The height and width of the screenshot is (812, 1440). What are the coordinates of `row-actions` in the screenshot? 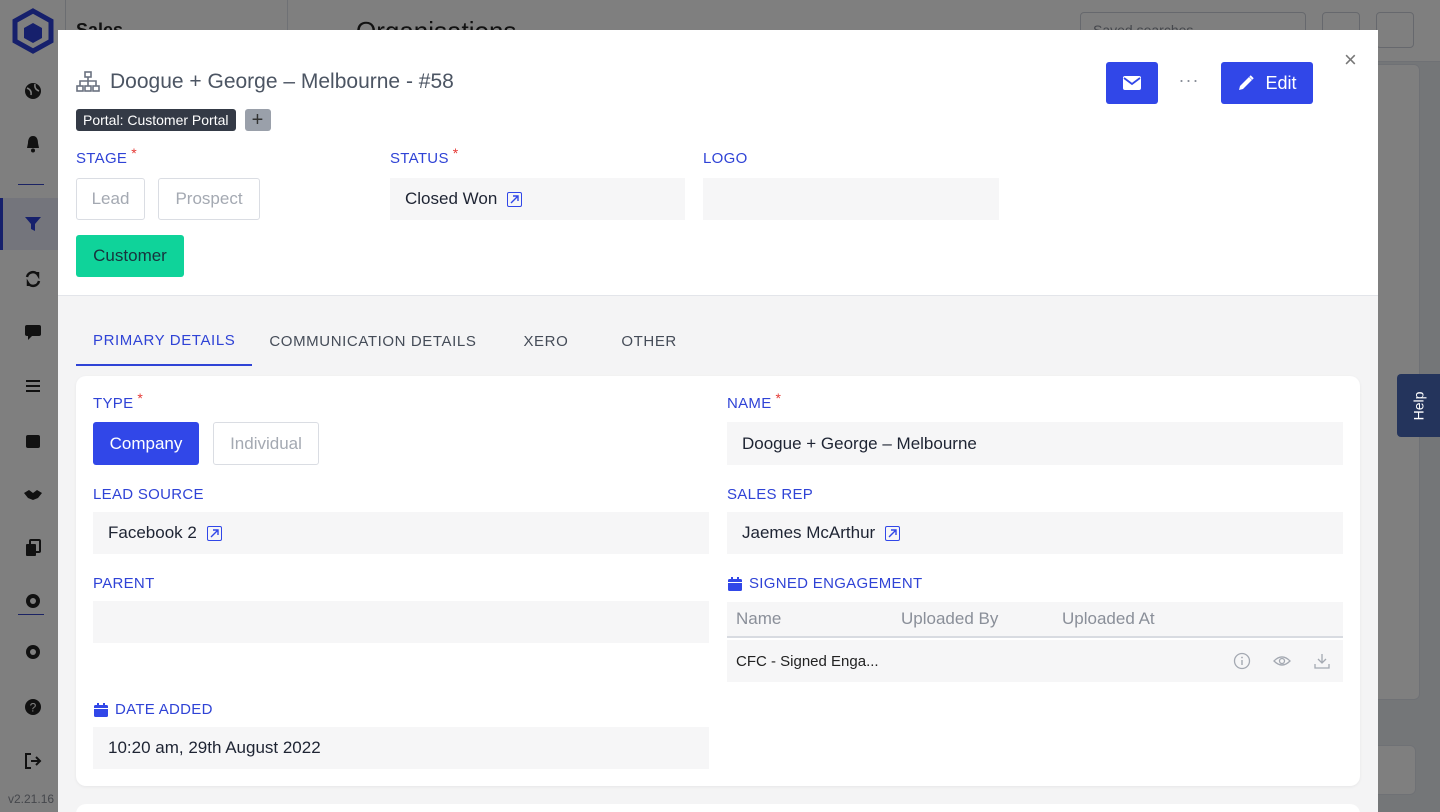 It's located at (1282, 661).